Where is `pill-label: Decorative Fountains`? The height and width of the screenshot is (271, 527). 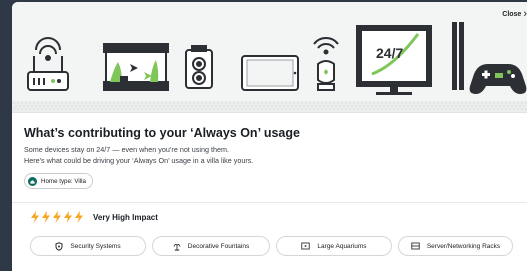 pill-label: Decorative Fountains is located at coordinates (218, 246).